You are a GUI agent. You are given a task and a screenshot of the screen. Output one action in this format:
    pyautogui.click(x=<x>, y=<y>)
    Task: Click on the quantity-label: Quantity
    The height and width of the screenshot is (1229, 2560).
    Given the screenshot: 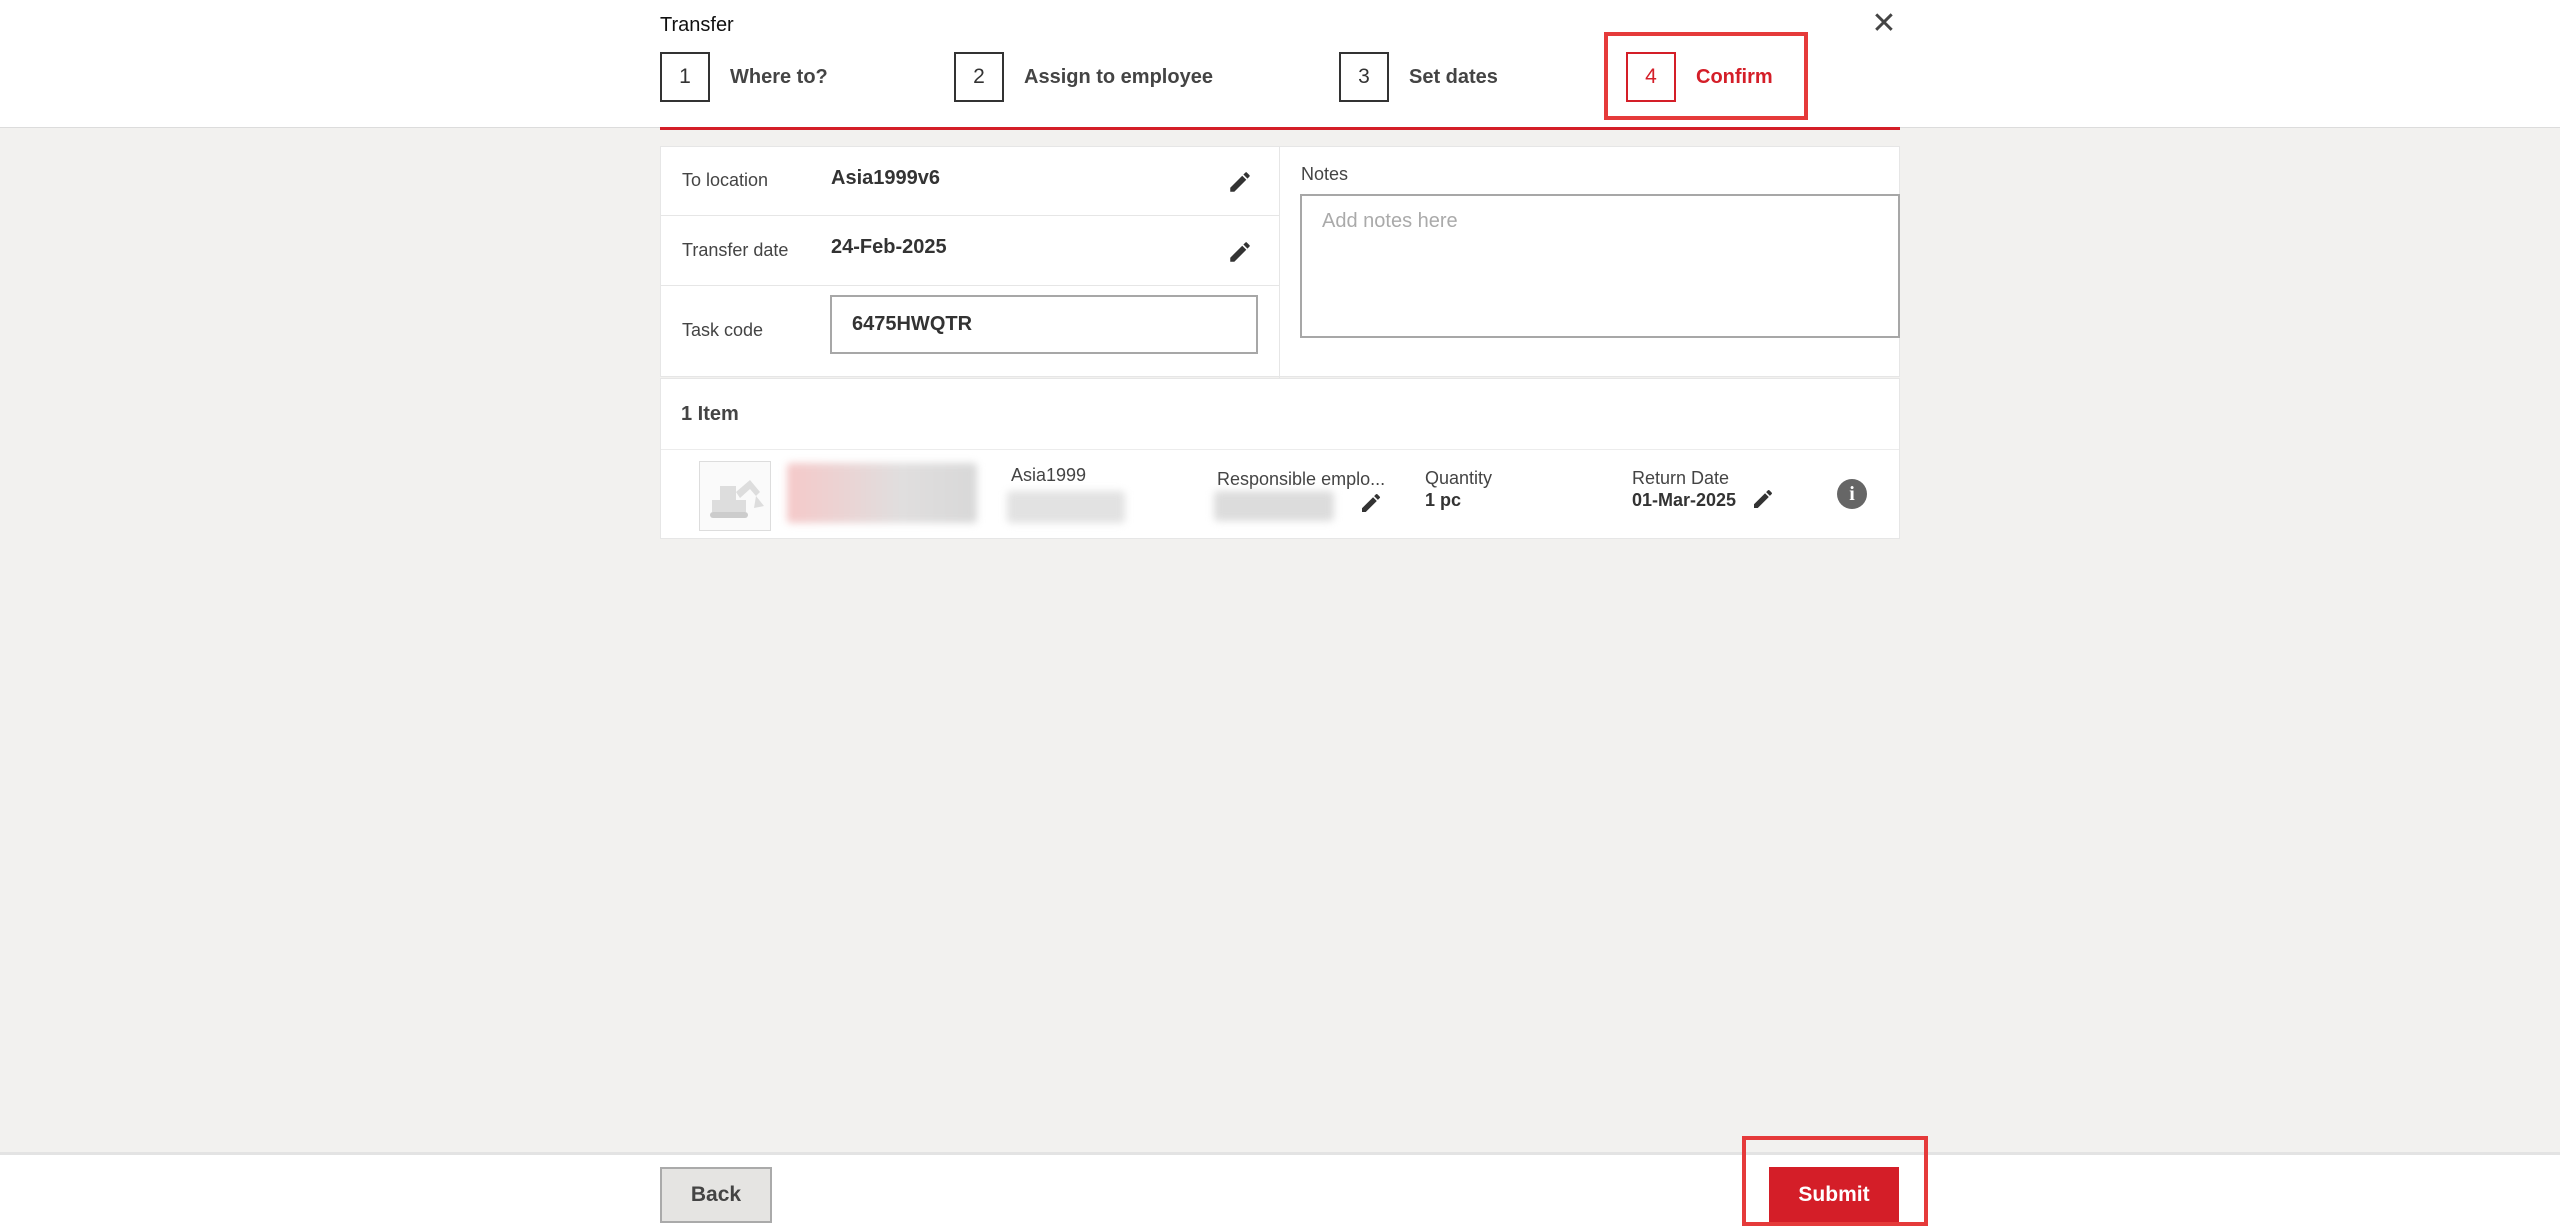 What is the action you would take?
    pyautogui.click(x=1459, y=478)
    